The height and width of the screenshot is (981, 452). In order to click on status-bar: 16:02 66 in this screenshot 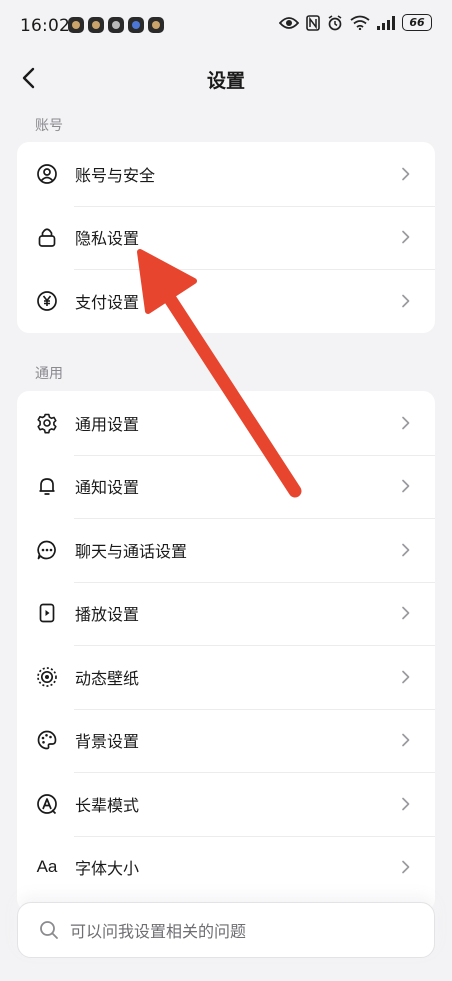, I will do `click(226, 27)`.